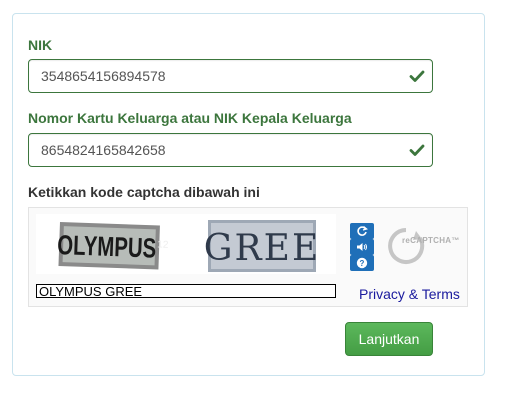 The image size is (514, 403). I want to click on privacy-terms-link: Privacy & Terms, so click(409, 294).